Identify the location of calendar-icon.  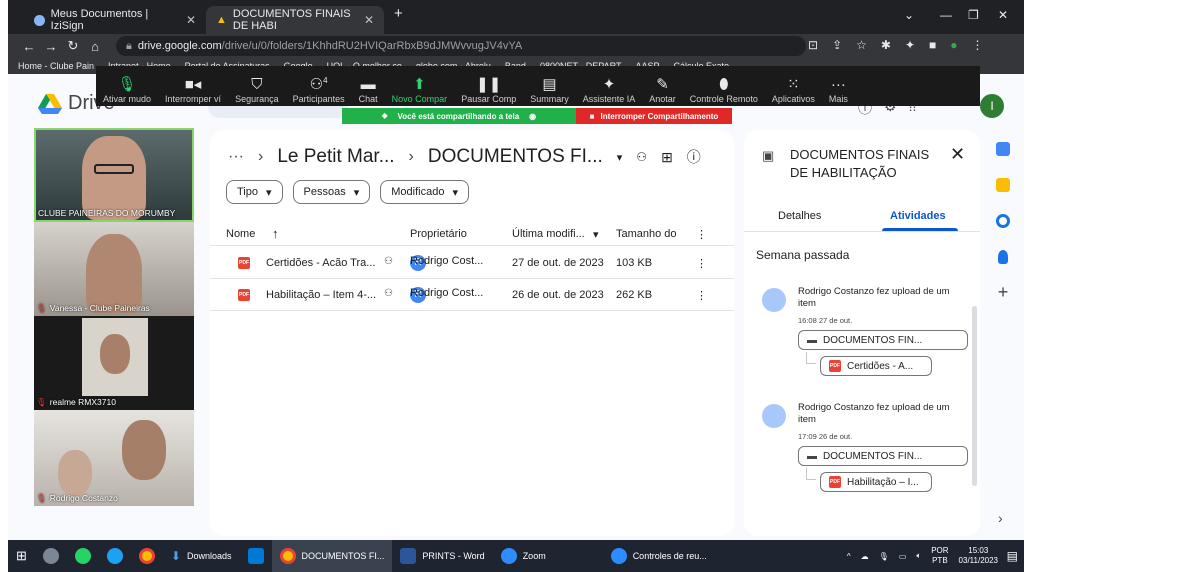
(1003, 149).